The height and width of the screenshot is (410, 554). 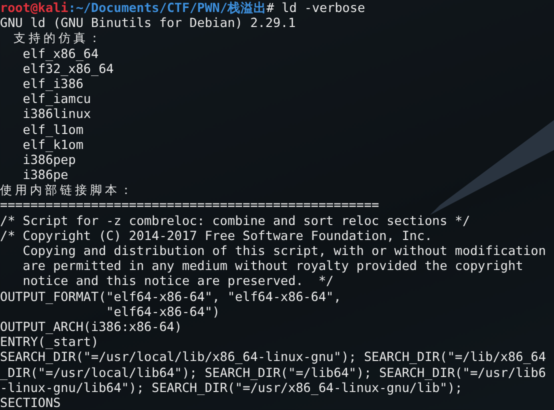 What do you see at coordinates (273, 372) in the screenshot?
I see `output-line: _DIR("=/usr/local/lib64"); SEARCH_DIR("=/lib64"); SEARCH_DIR("=/usr/lib6` at bounding box center [273, 372].